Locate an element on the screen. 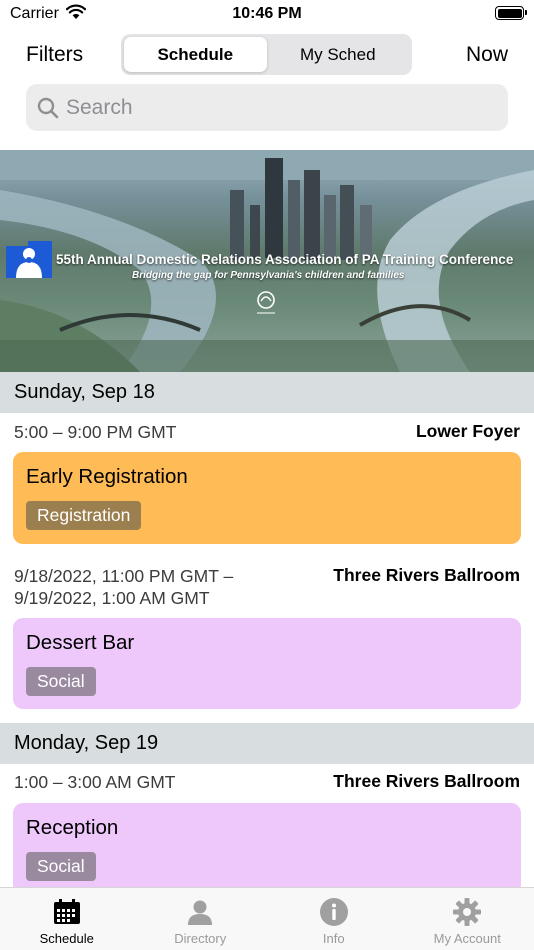 The width and height of the screenshot is (534, 950). event-room: Lower Foyer is located at coordinates (467, 431).